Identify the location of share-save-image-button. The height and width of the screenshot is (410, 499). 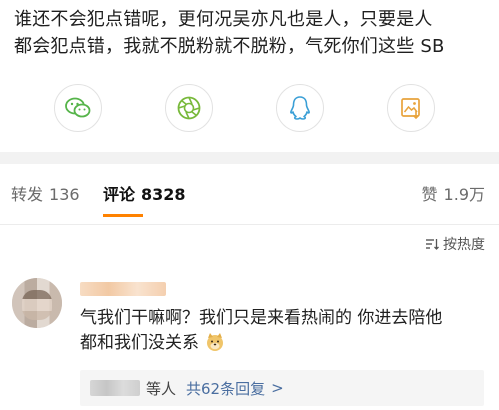
(411, 108).